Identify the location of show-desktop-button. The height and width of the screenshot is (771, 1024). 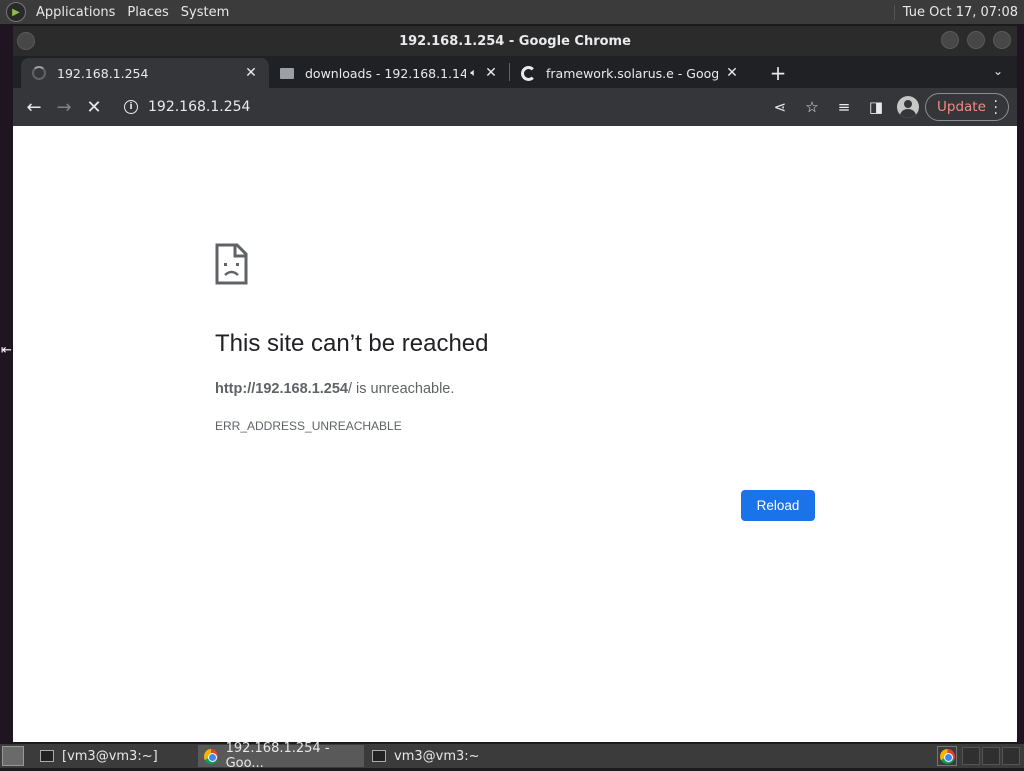
(13, 756).